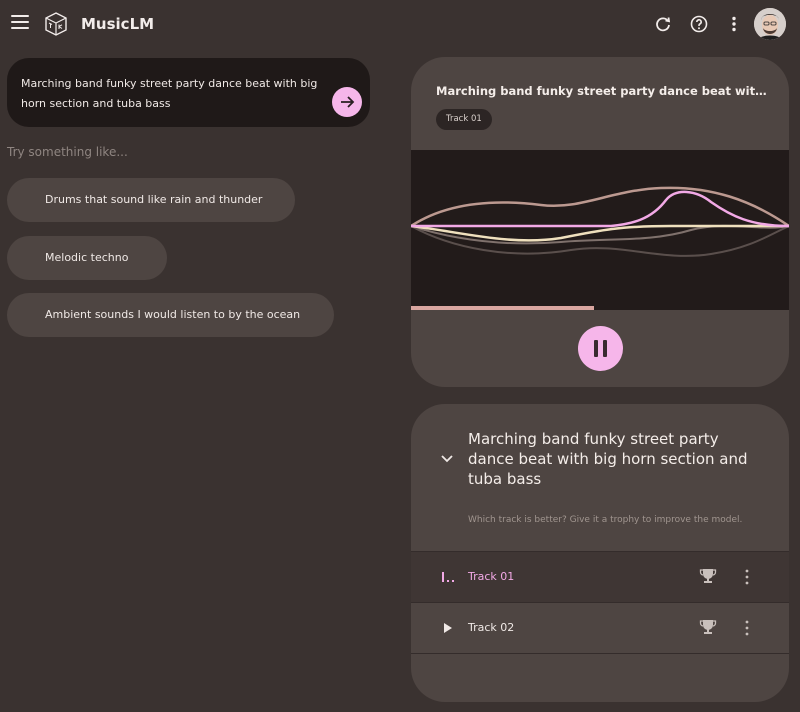  Describe the element at coordinates (151, 200) in the screenshot. I see `suggestion-chip: Drums that sound like rain and thunder` at that location.